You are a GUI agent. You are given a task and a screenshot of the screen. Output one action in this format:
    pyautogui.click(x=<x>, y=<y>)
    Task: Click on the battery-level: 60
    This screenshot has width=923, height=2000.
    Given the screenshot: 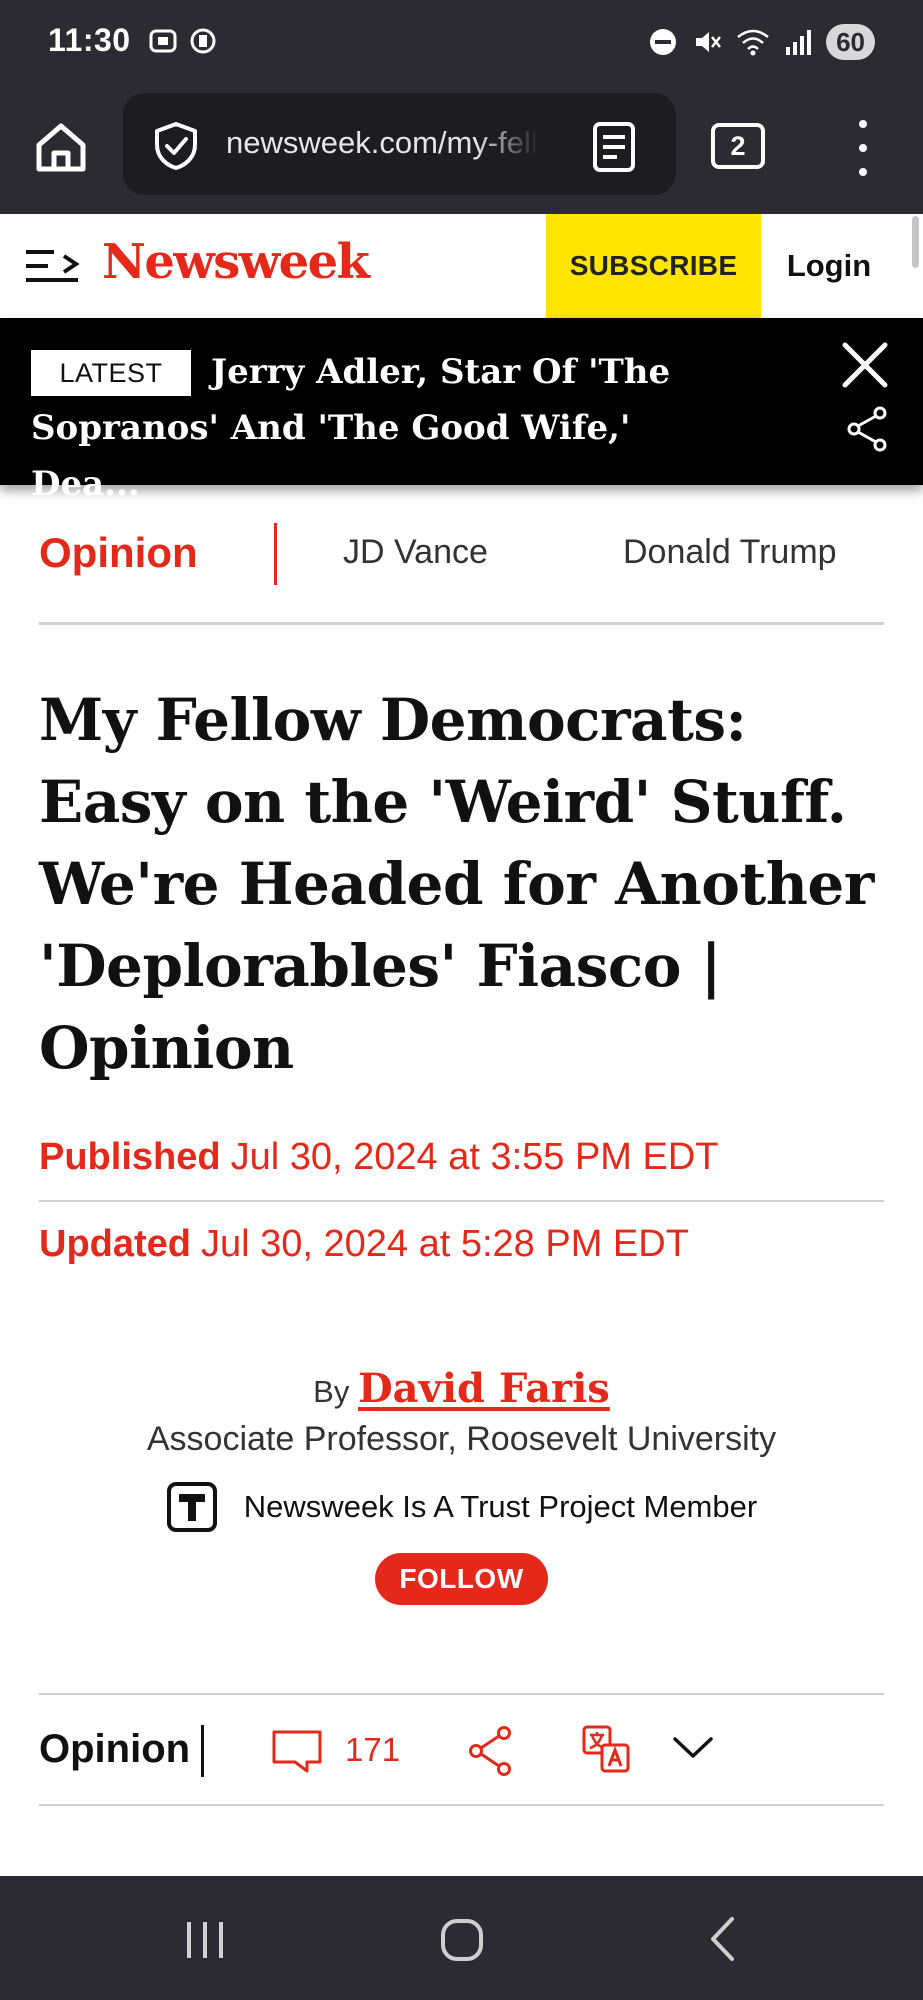 What is the action you would take?
    pyautogui.click(x=850, y=41)
    